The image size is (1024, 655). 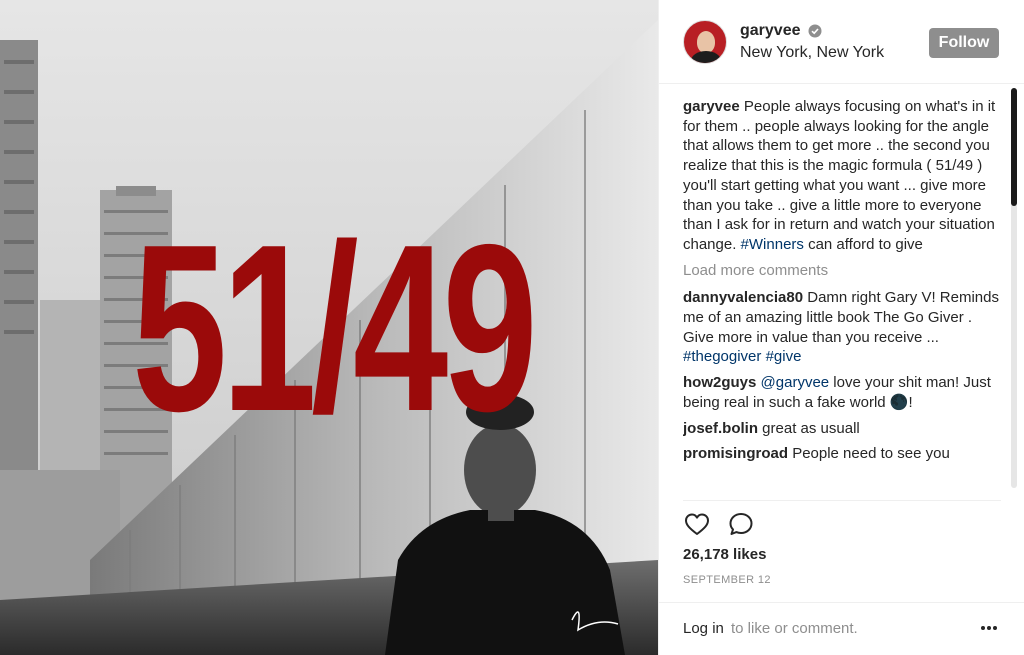 I want to click on comments-scrollbar, so click(x=1014, y=288).